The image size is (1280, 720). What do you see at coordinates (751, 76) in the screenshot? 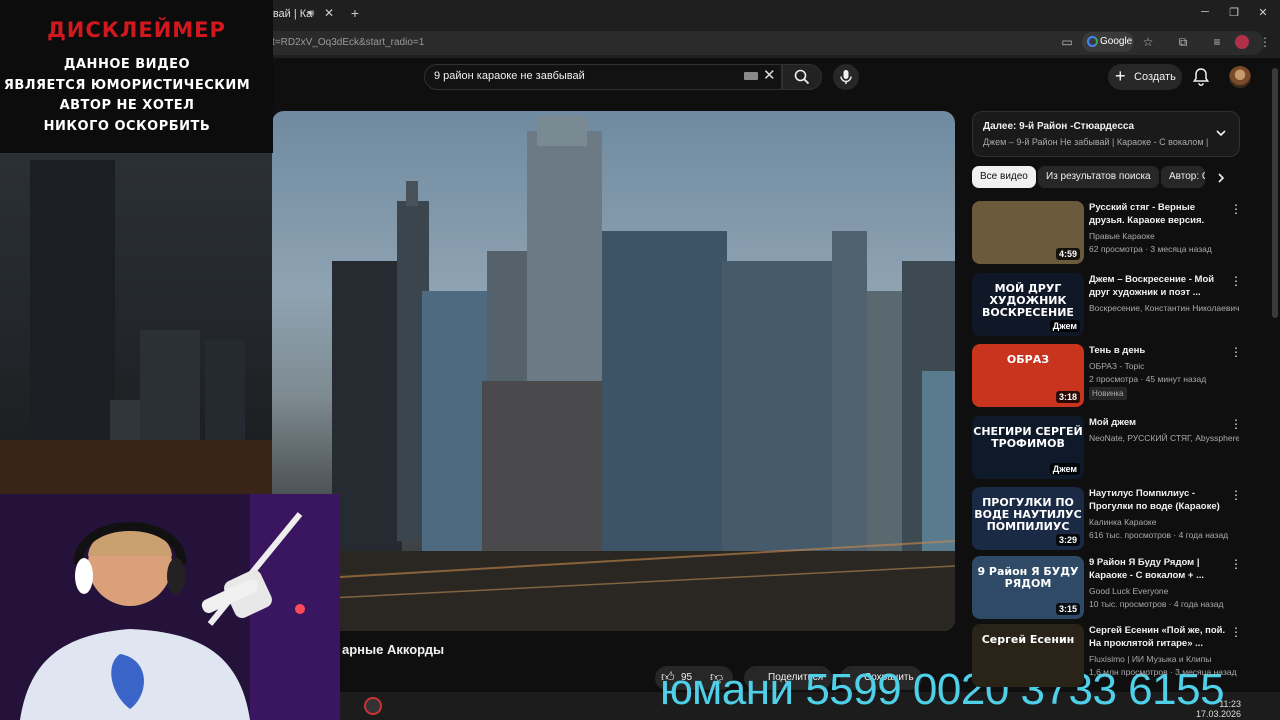
I see `keyboard-icon` at bounding box center [751, 76].